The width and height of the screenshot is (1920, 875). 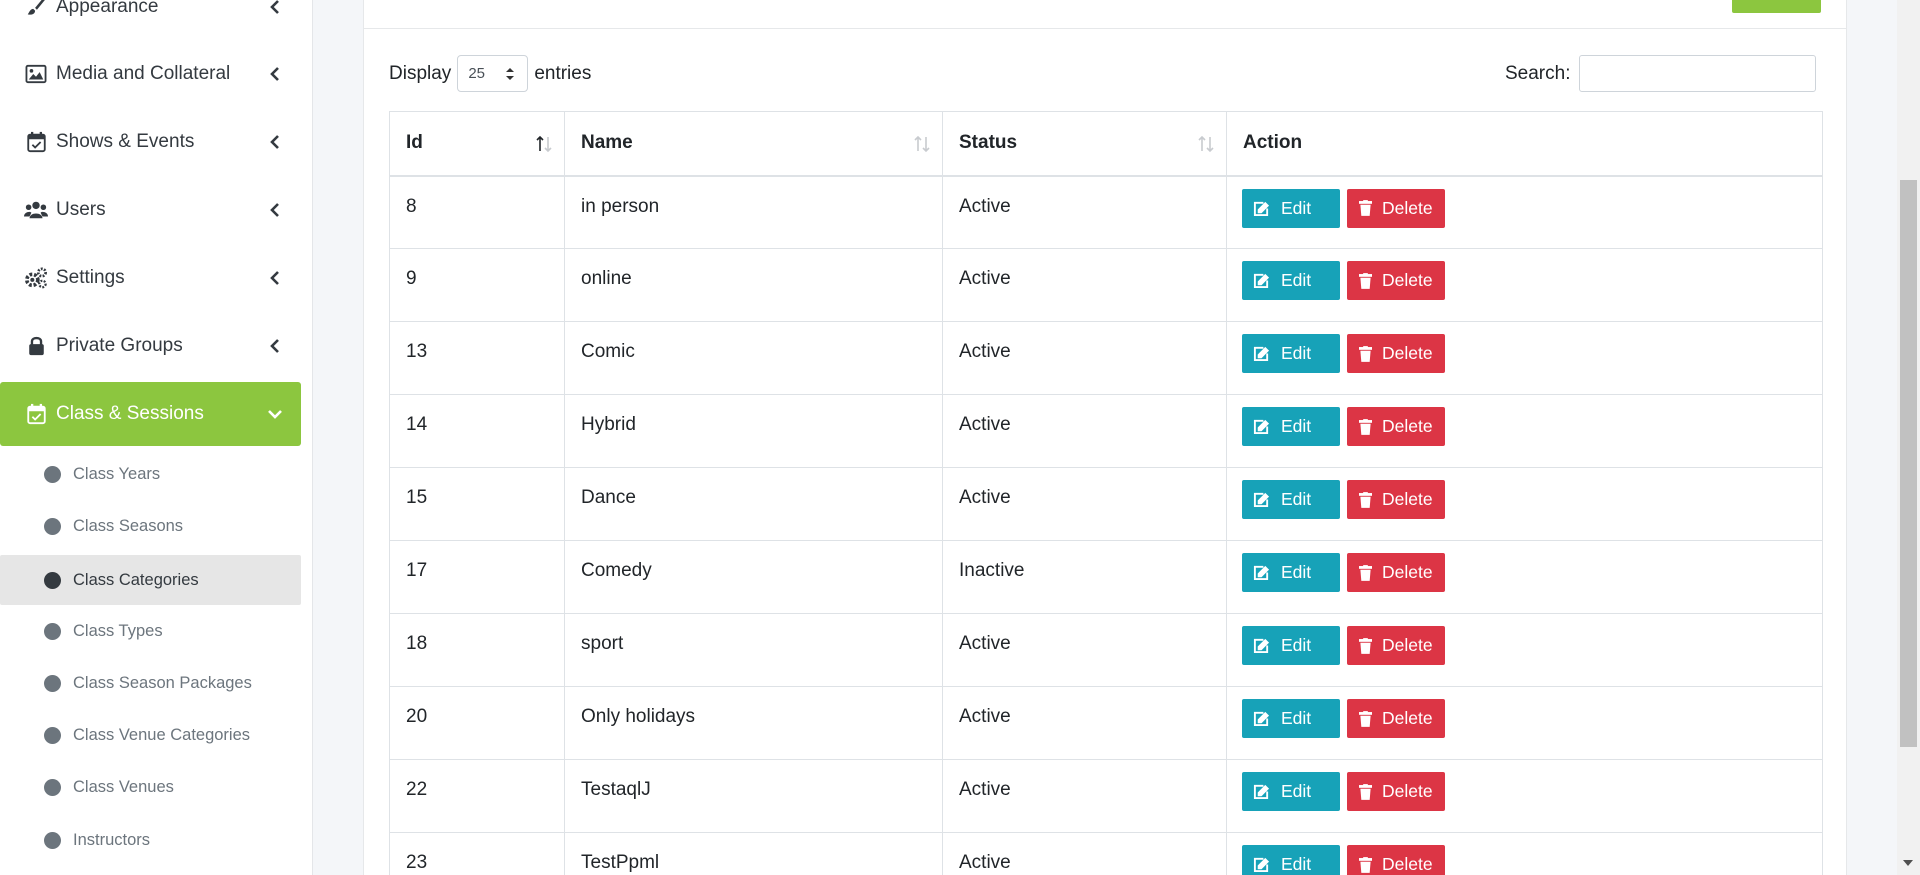 I want to click on sidebar-subitem-instructors: Instructors, so click(x=150, y=840).